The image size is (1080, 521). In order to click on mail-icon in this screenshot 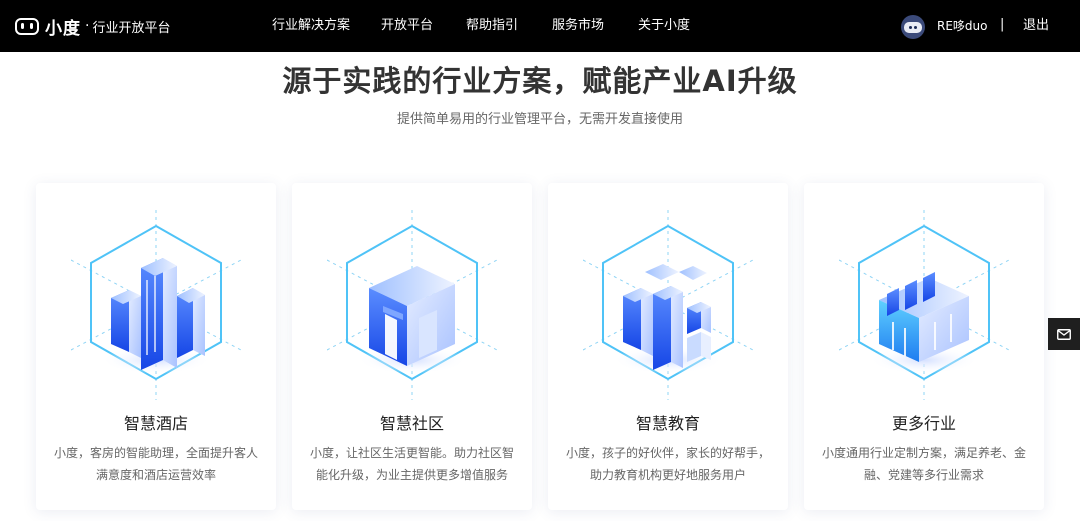, I will do `click(1064, 334)`.